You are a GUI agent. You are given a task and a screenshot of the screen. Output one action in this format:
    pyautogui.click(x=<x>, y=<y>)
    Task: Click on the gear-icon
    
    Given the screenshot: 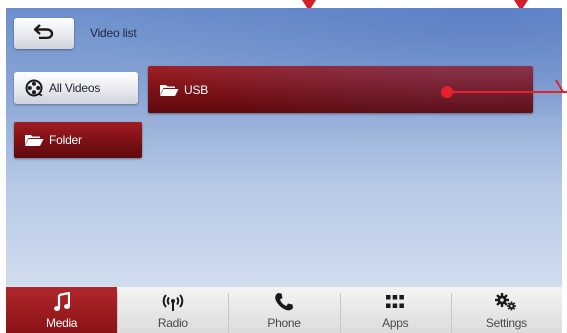 What is the action you would take?
    pyautogui.click(x=506, y=302)
    